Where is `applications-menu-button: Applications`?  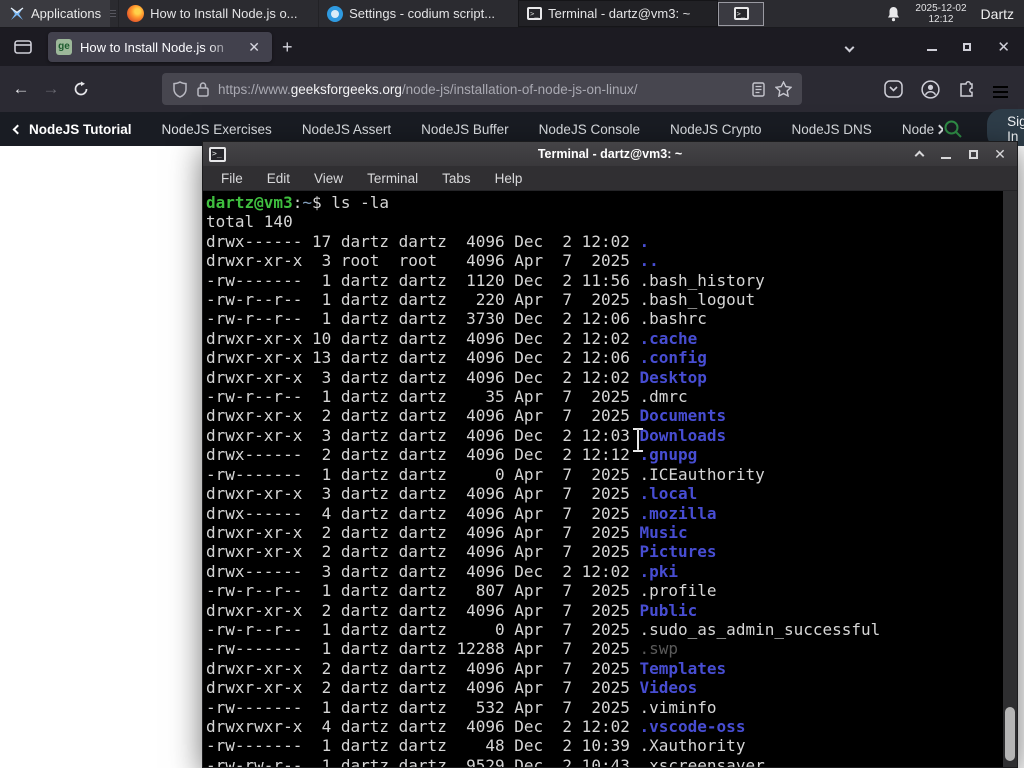 applications-menu-button: Applications is located at coordinates (55, 13).